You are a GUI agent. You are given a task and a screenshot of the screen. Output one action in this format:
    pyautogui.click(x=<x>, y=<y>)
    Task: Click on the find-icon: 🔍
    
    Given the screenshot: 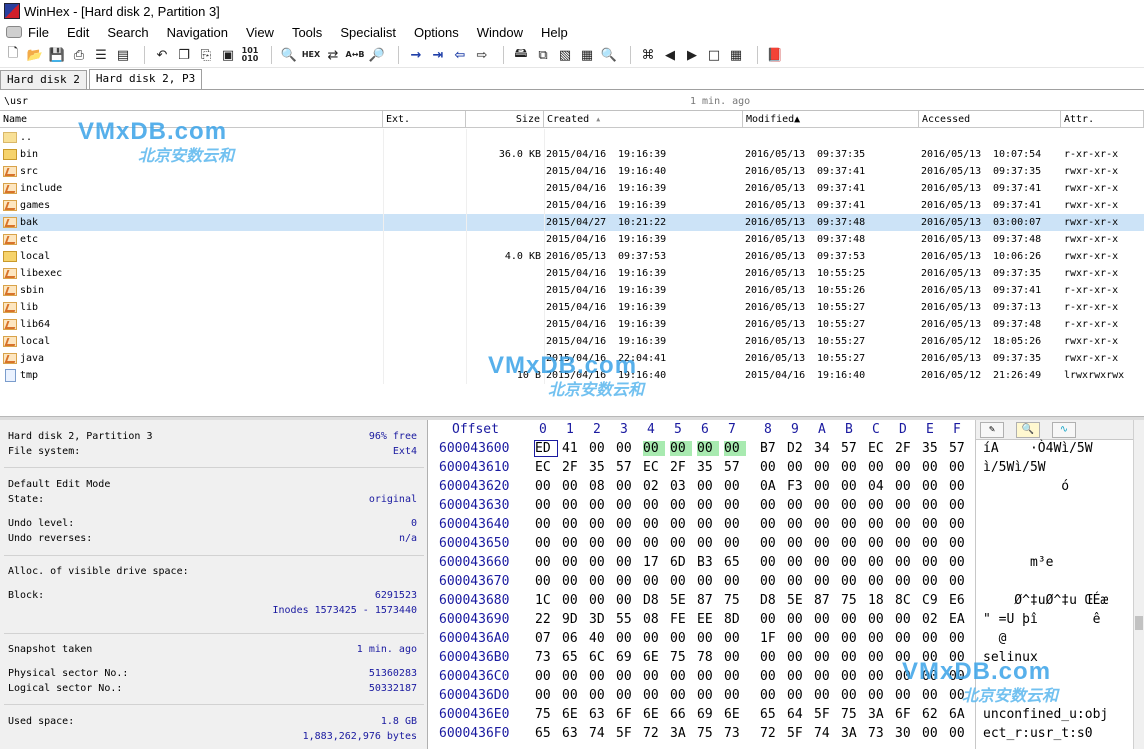 What is the action you would take?
    pyautogui.click(x=289, y=55)
    